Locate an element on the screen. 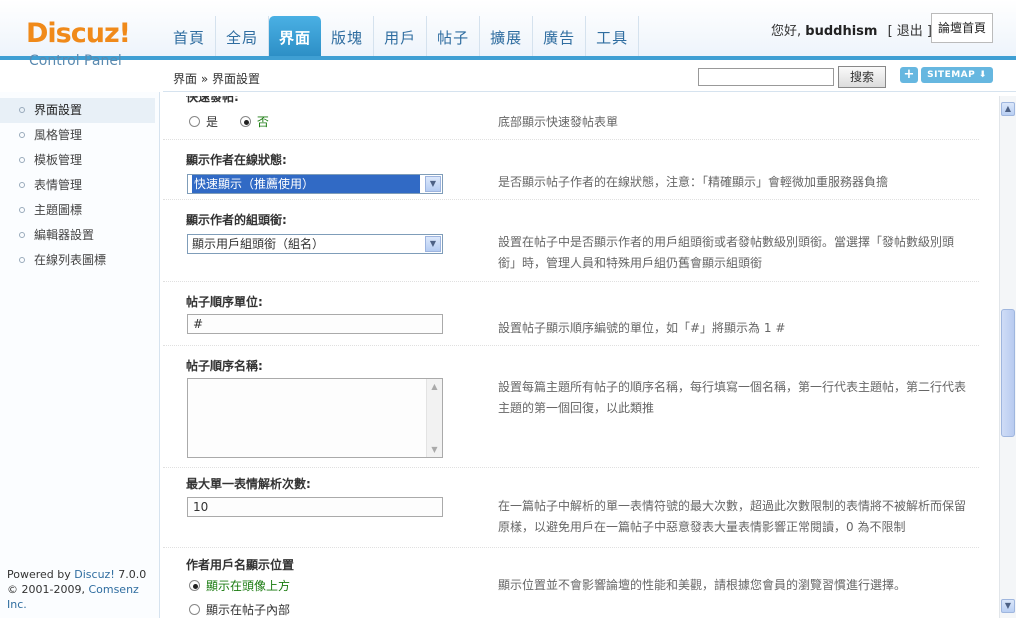  radio-yes: 是 is located at coordinates (203, 122).